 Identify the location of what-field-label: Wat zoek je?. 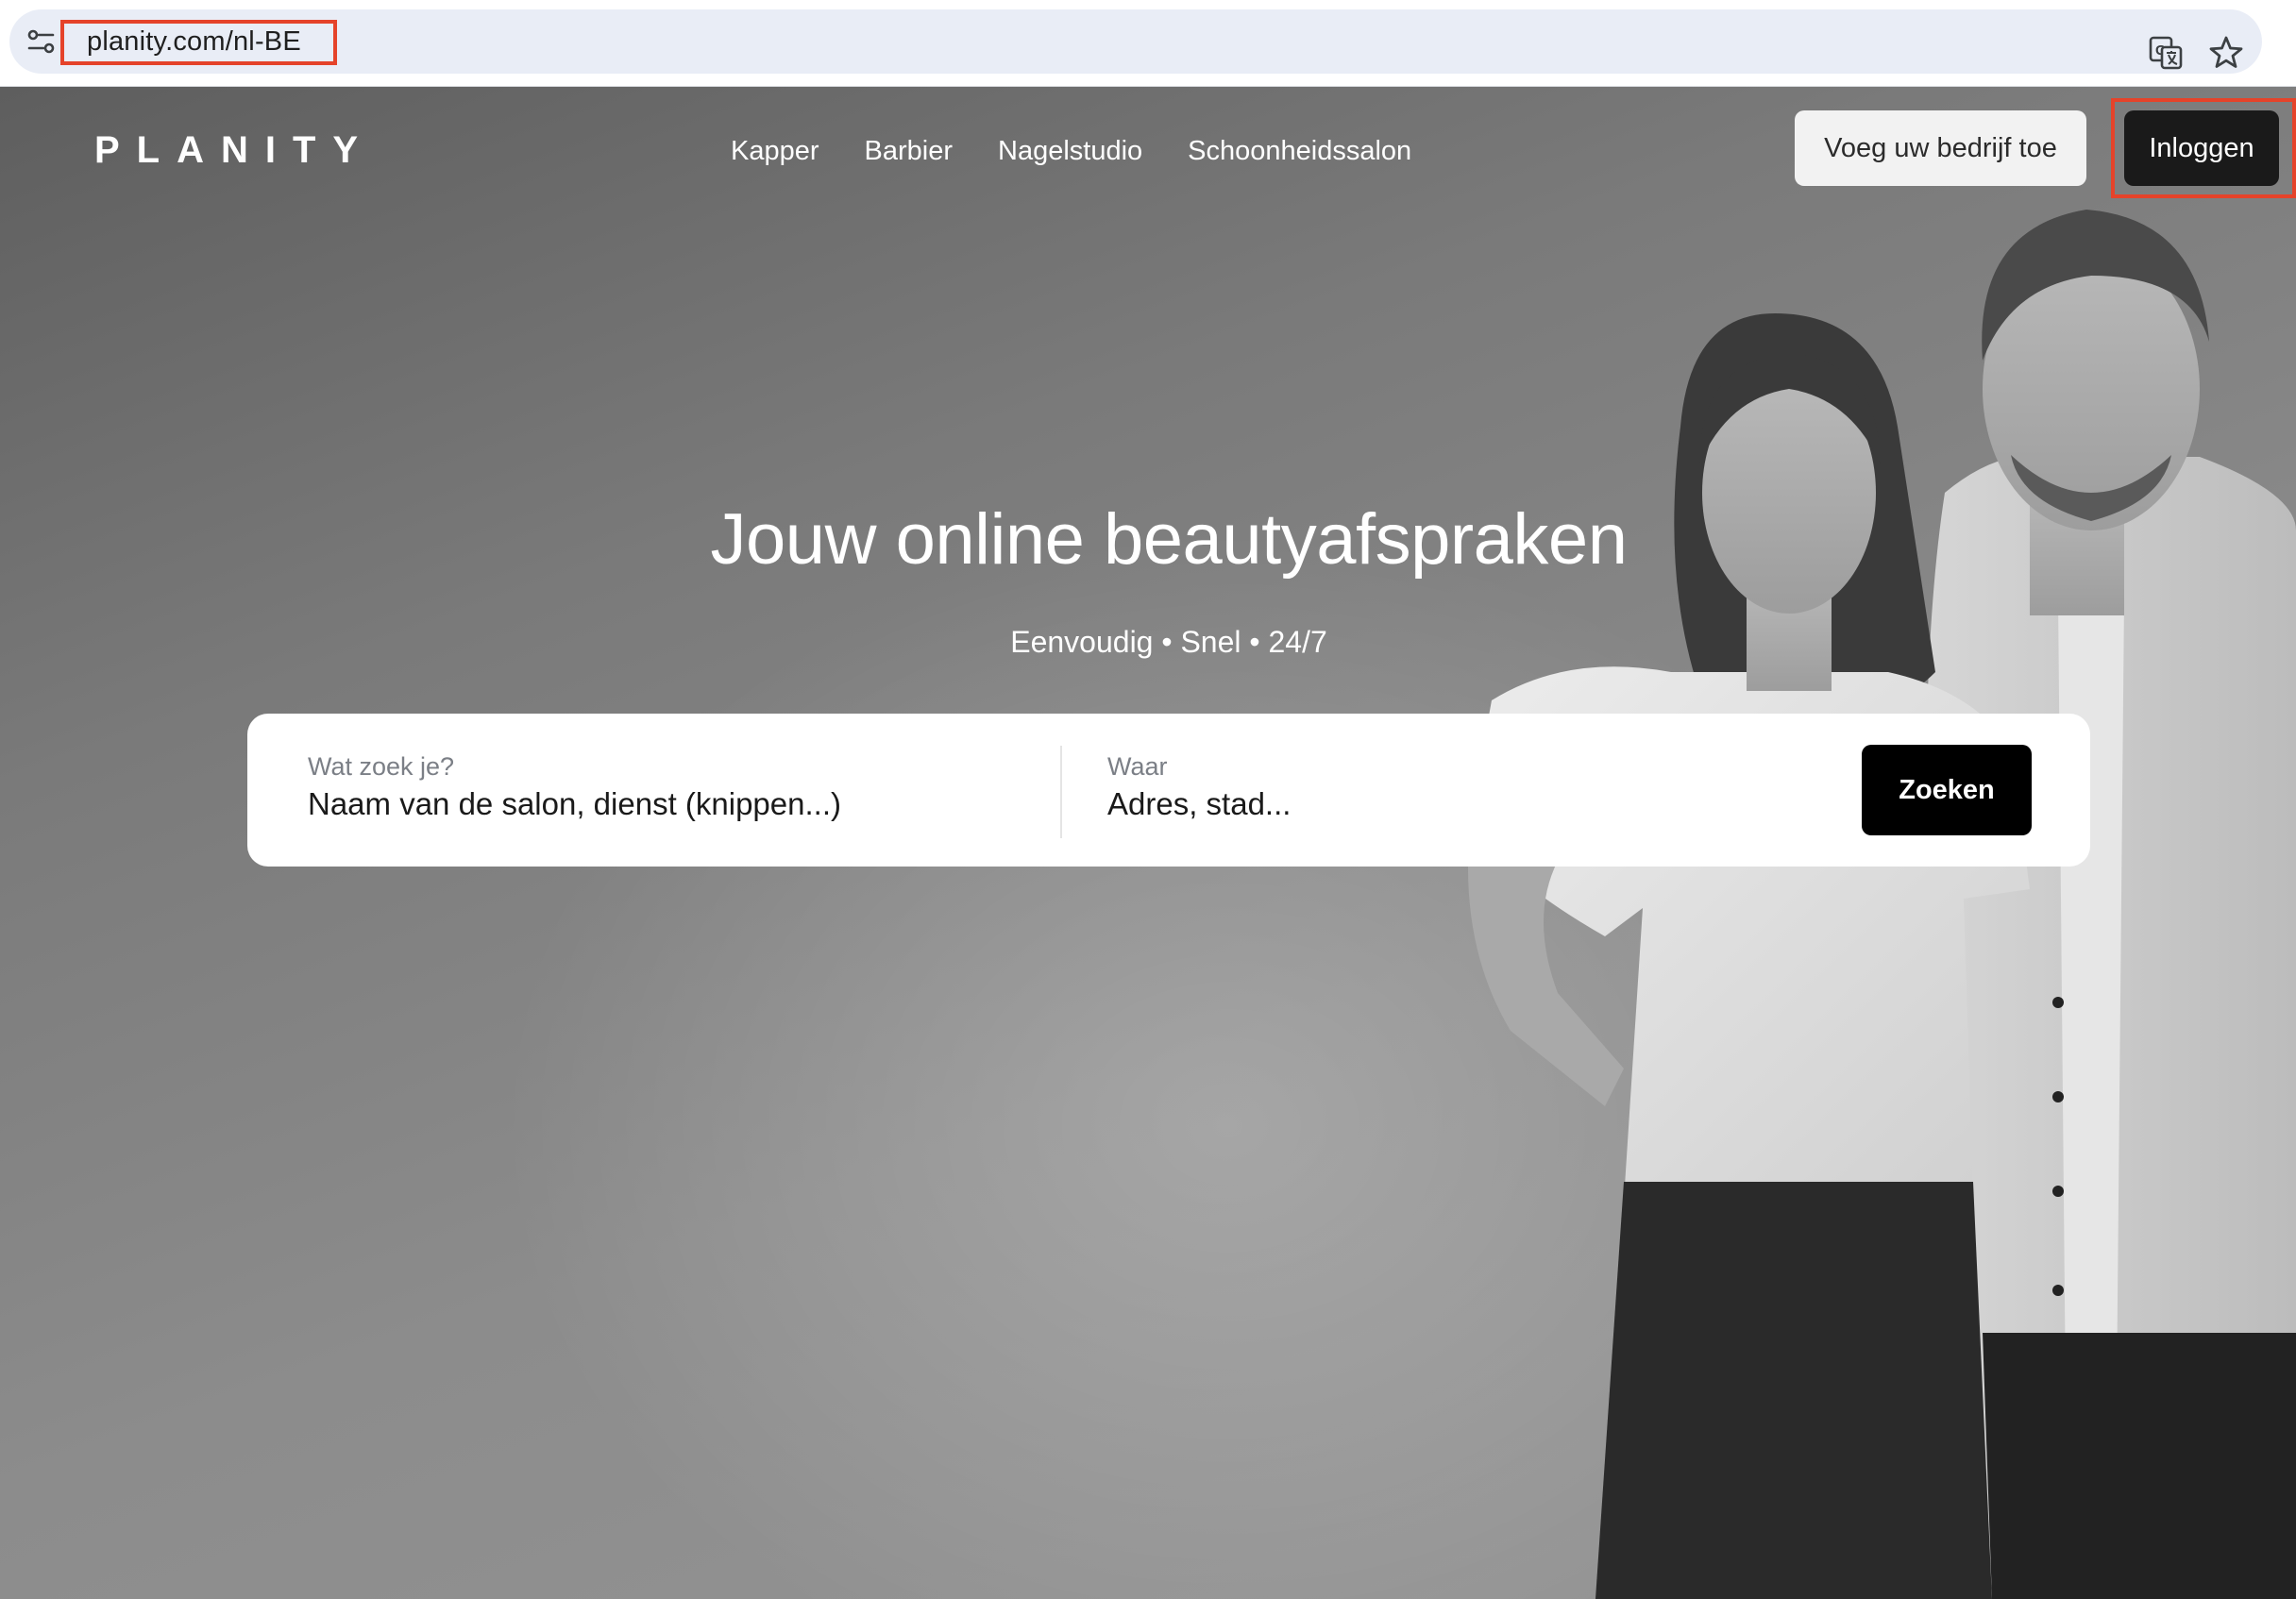
(381, 766).